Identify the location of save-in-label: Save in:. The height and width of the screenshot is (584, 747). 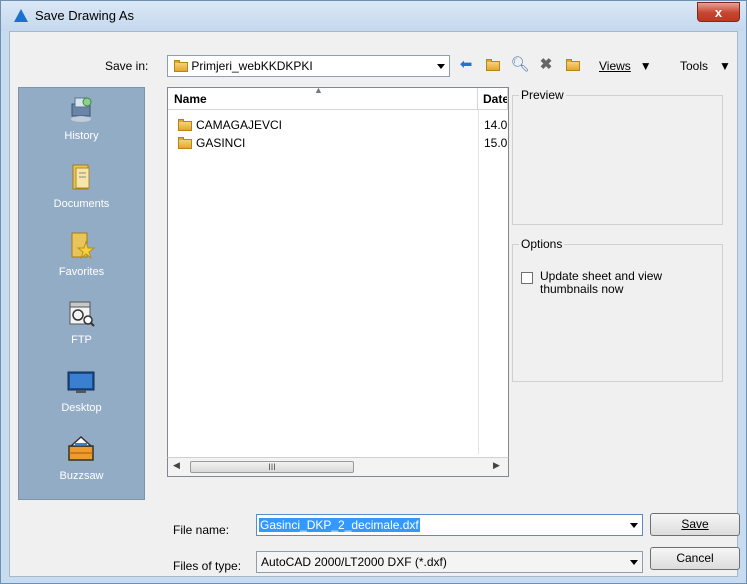
(127, 66).